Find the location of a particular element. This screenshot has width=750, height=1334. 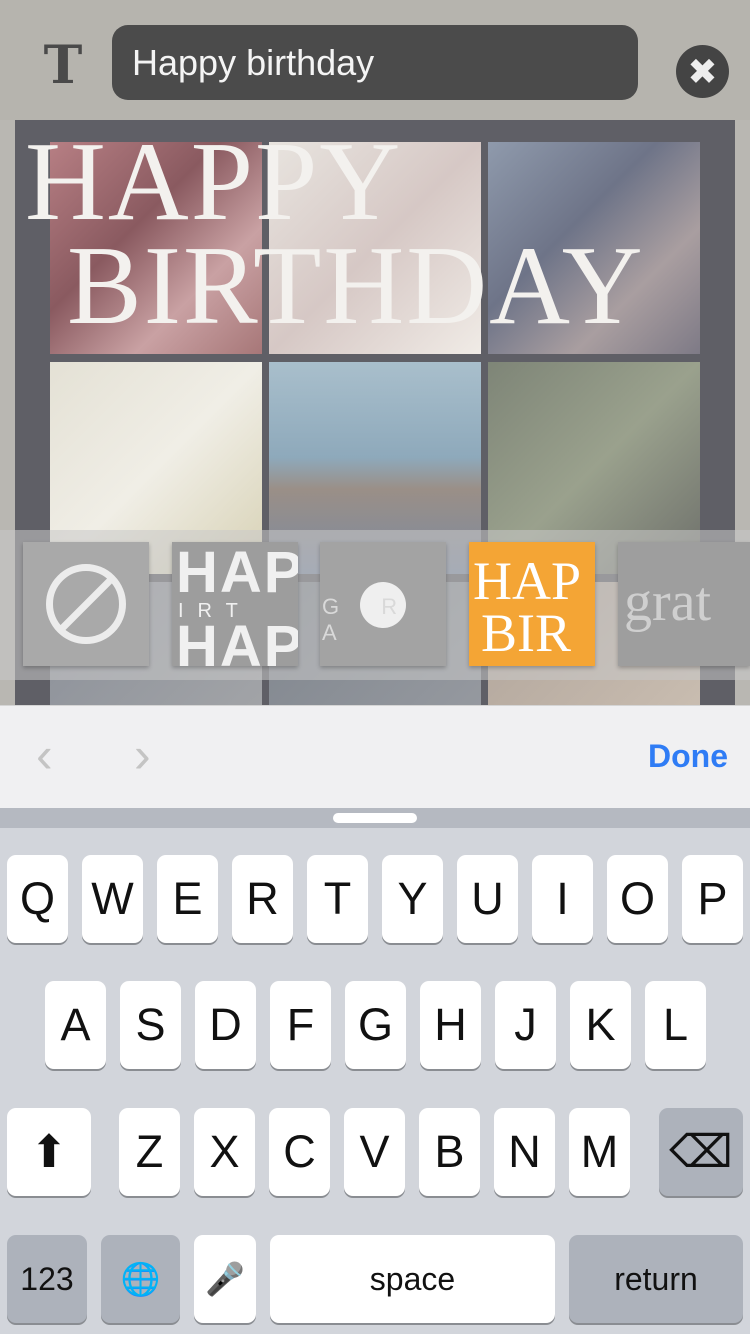

style-none-option is located at coordinates (86, 604).